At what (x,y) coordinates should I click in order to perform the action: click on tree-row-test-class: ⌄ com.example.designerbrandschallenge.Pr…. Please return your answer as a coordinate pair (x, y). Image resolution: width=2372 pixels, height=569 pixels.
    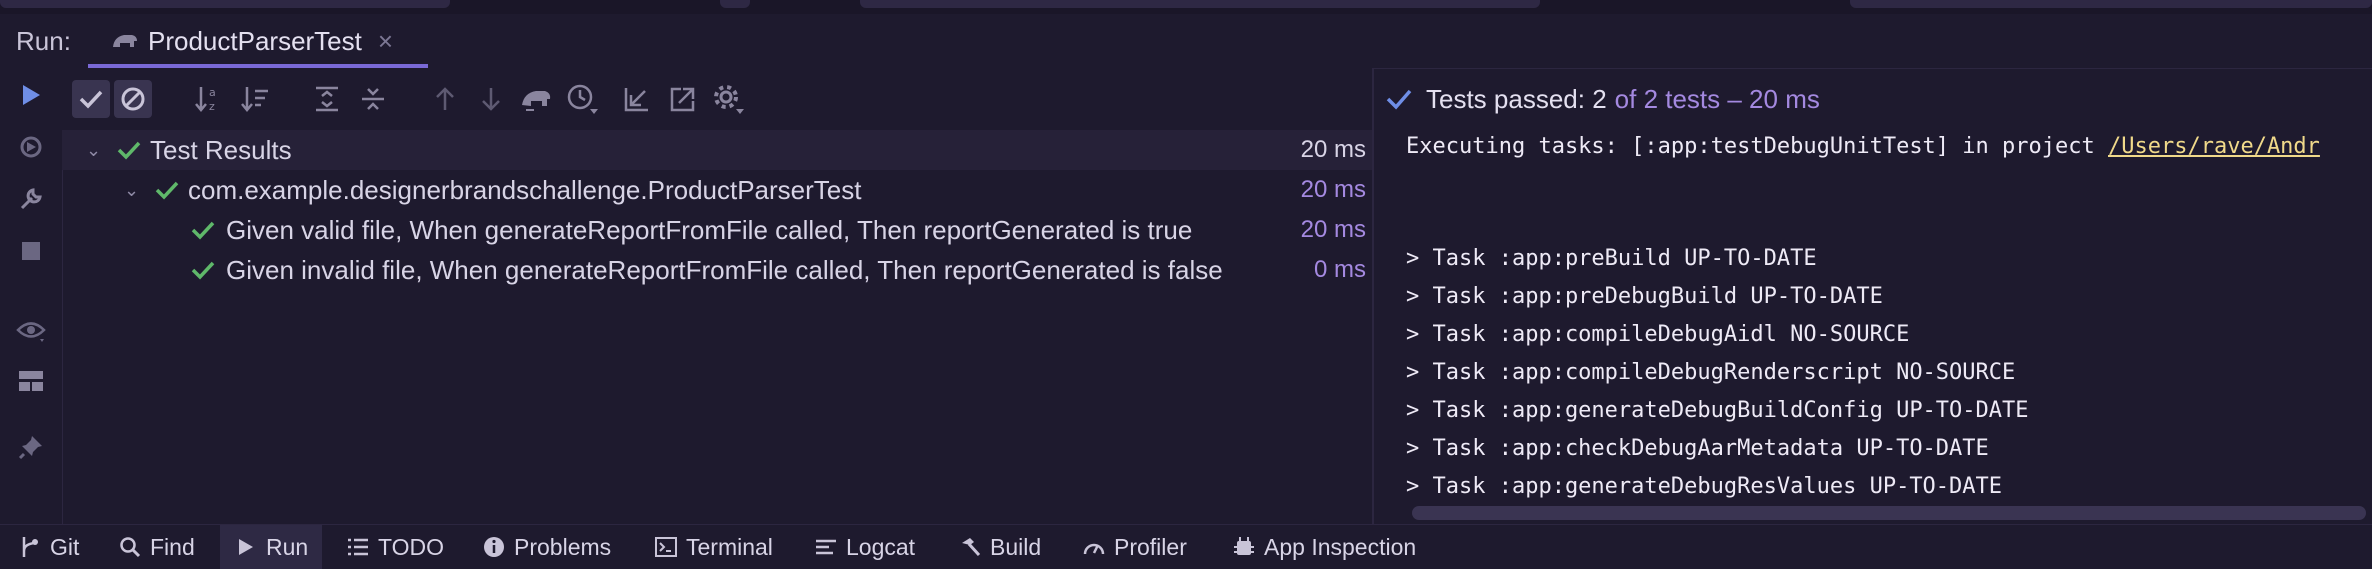
    Looking at the image, I should click on (717, 190).